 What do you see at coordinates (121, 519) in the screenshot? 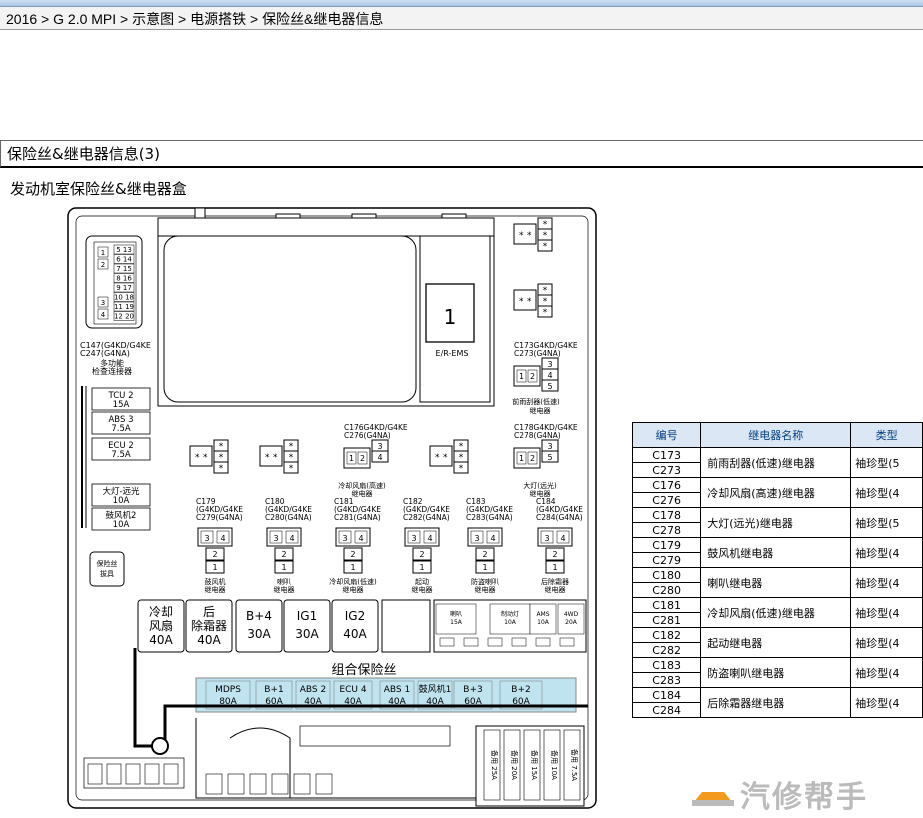
I see `fuse: 鼓风机210A` at bounding box center [121, 519].